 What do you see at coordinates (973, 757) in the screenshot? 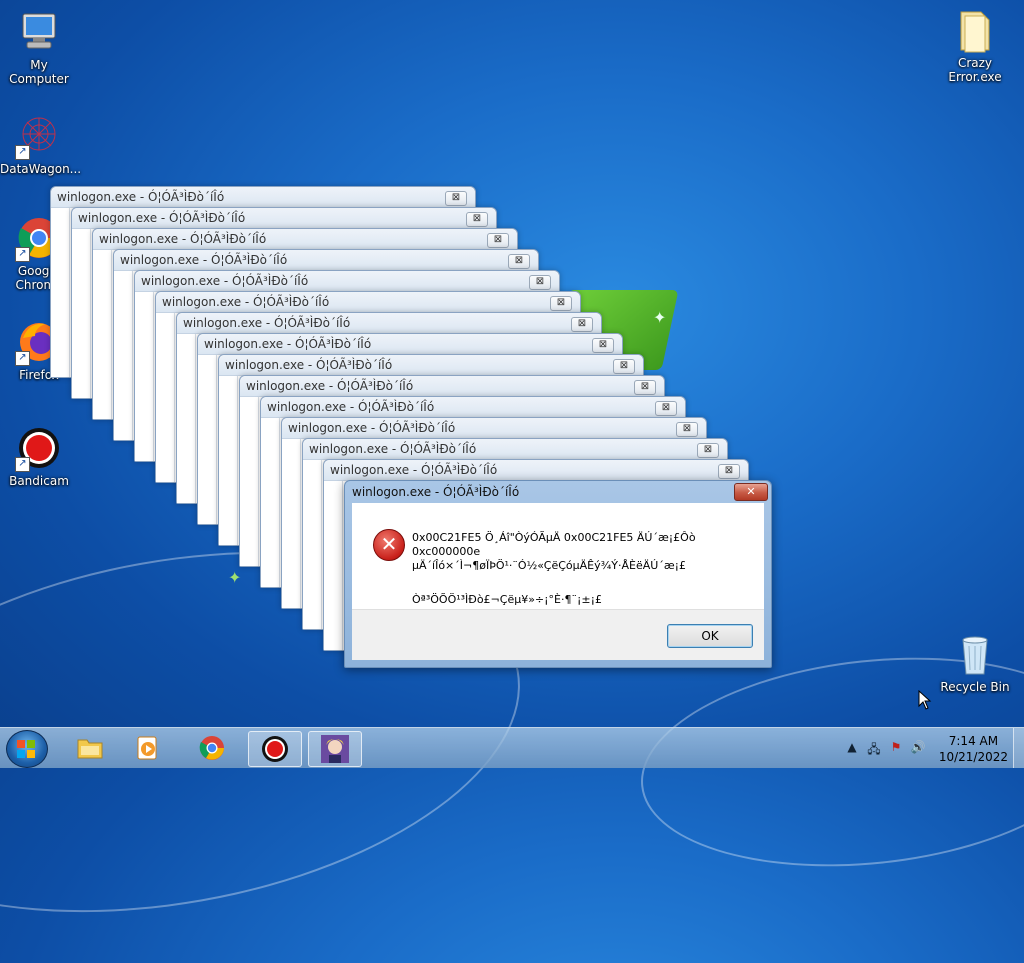
I see `clock-date: 10/21/2022` at bounding box center [973, 757].